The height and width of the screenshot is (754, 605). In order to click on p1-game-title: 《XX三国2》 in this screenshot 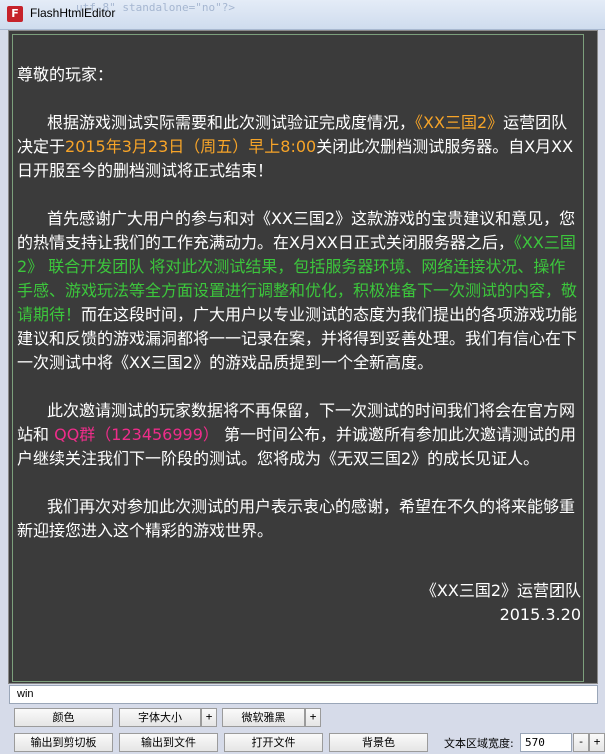, I will do `click(459, 122)`.